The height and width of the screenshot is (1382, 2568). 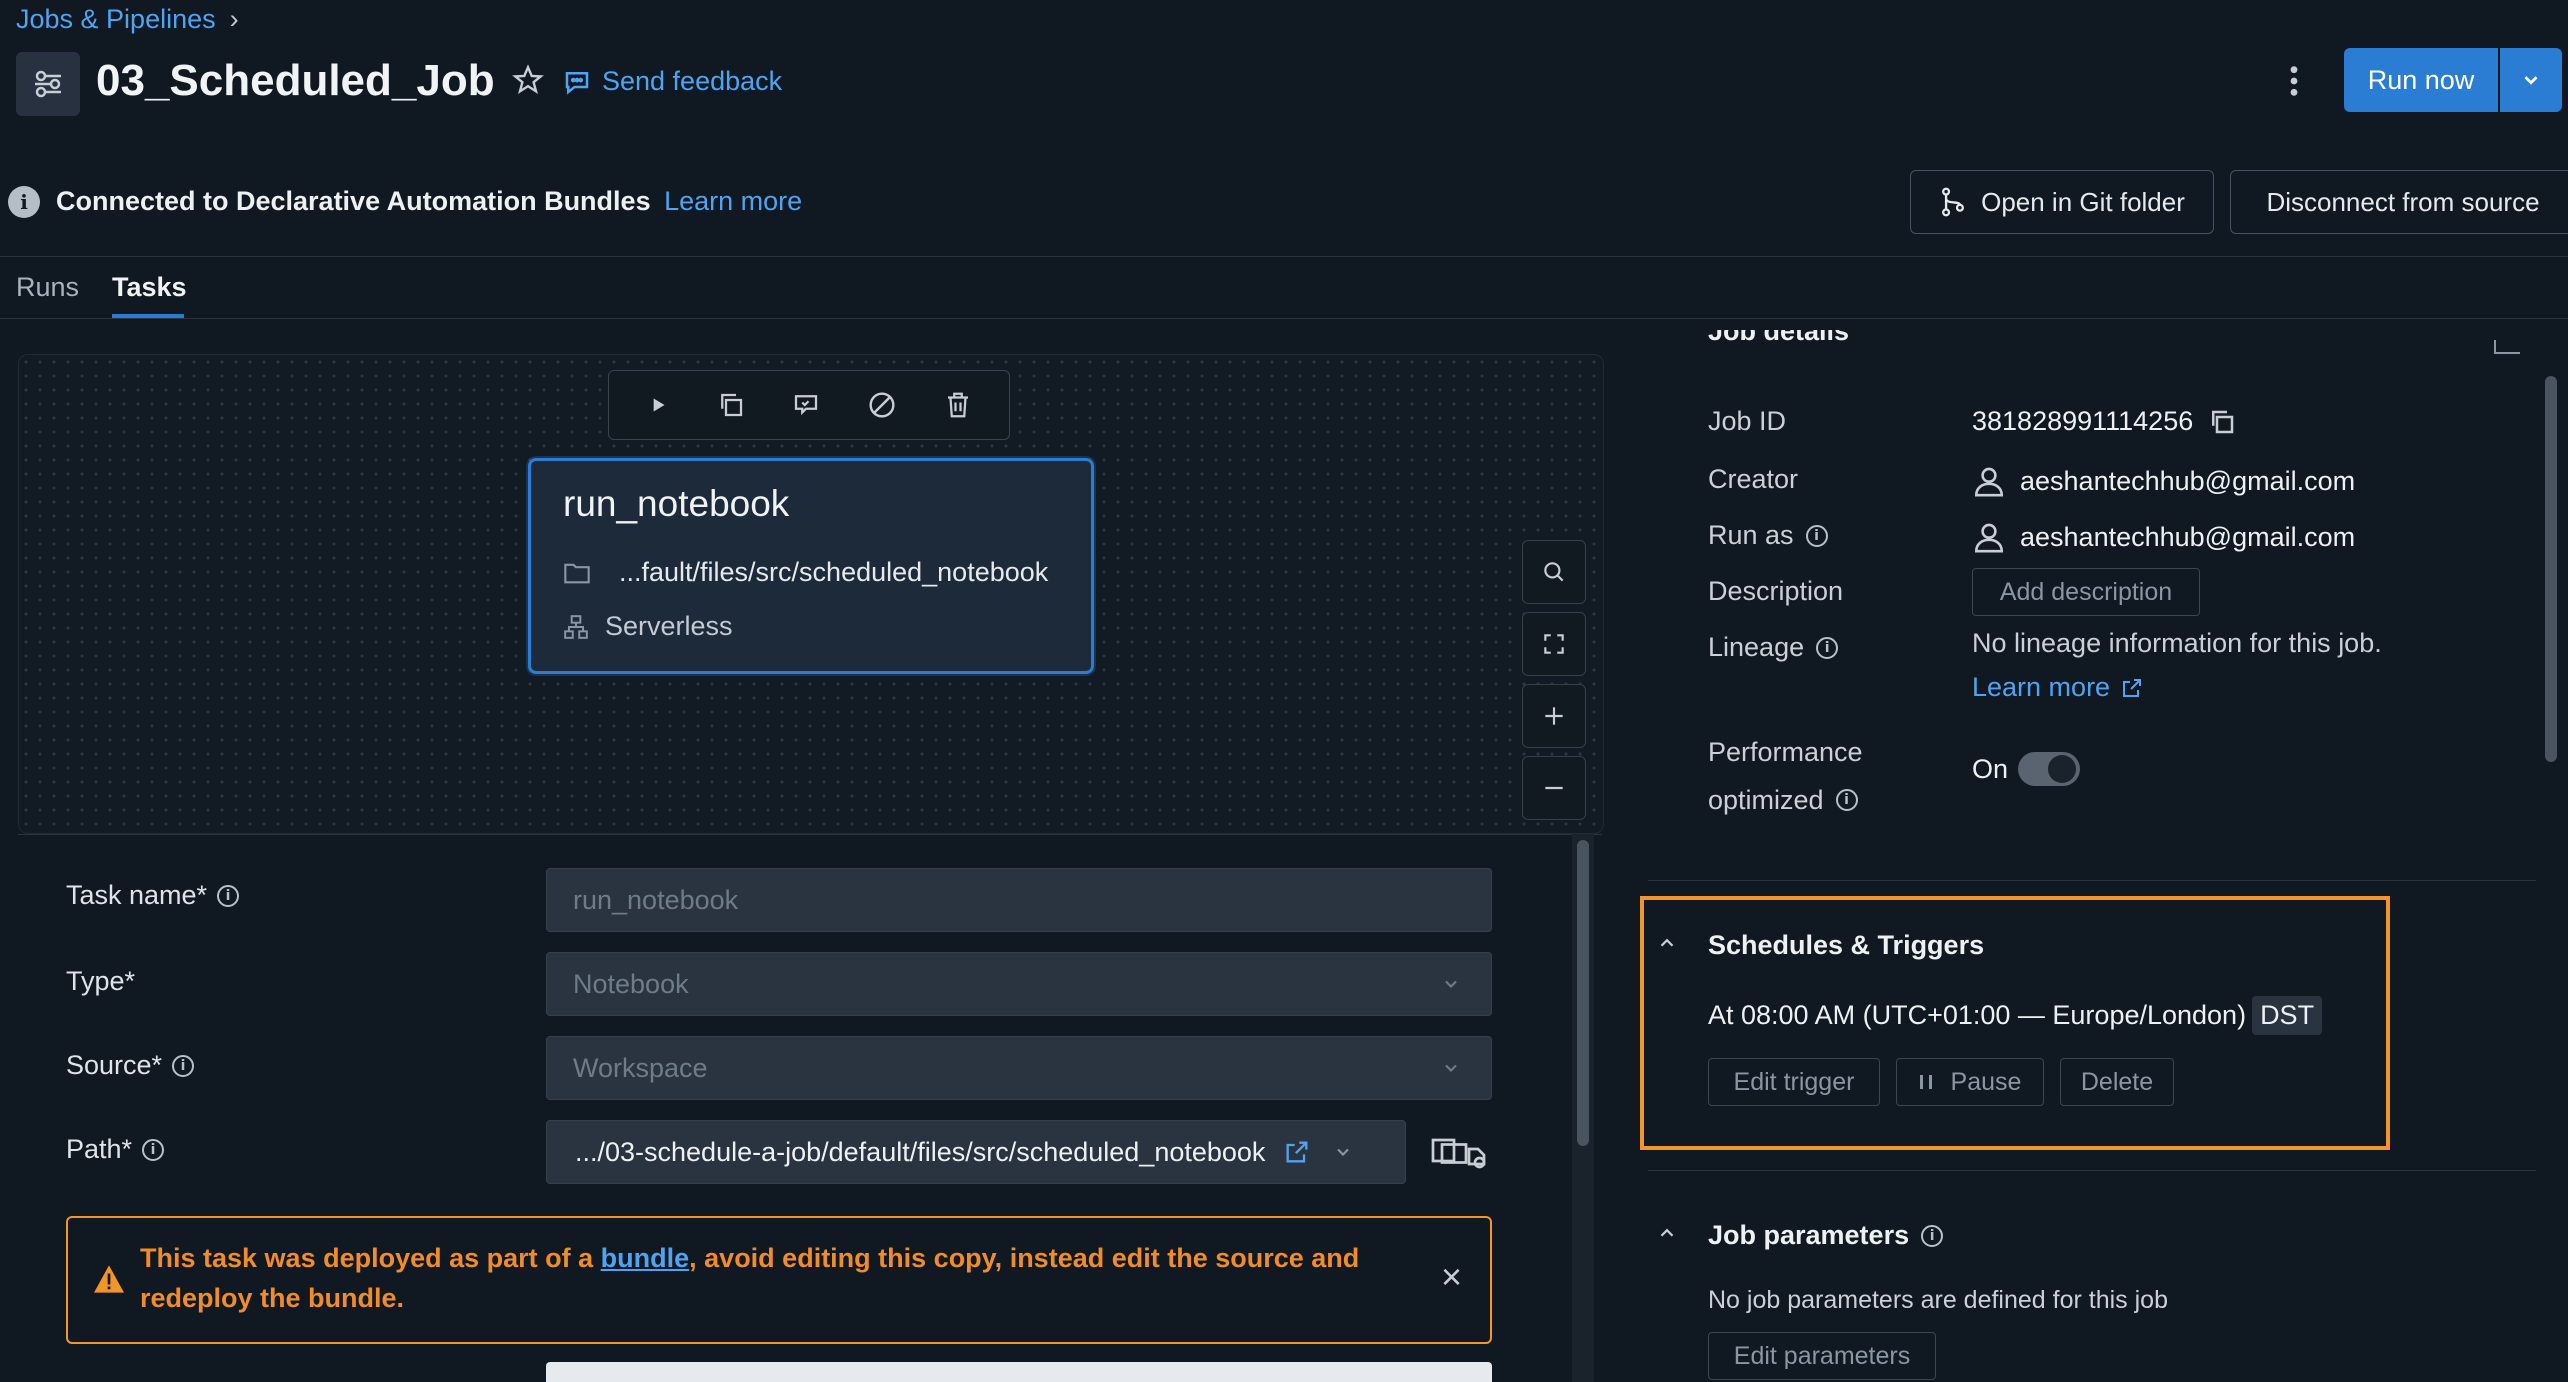 What do you see at coordinates (2294, 81) in the screenshot?
I see `kebab-menu-icon` at bounding box center [2294, 81].